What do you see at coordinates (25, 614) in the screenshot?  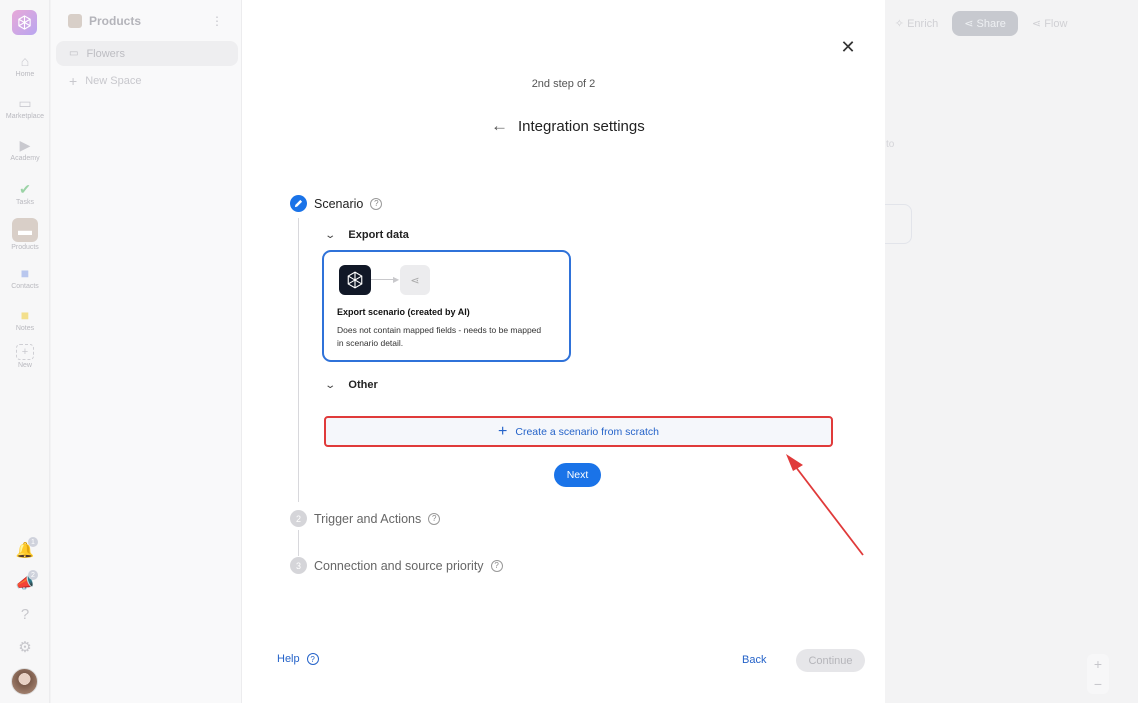 I see `help-circle-icon: ?` at bounding box center [25, 614].